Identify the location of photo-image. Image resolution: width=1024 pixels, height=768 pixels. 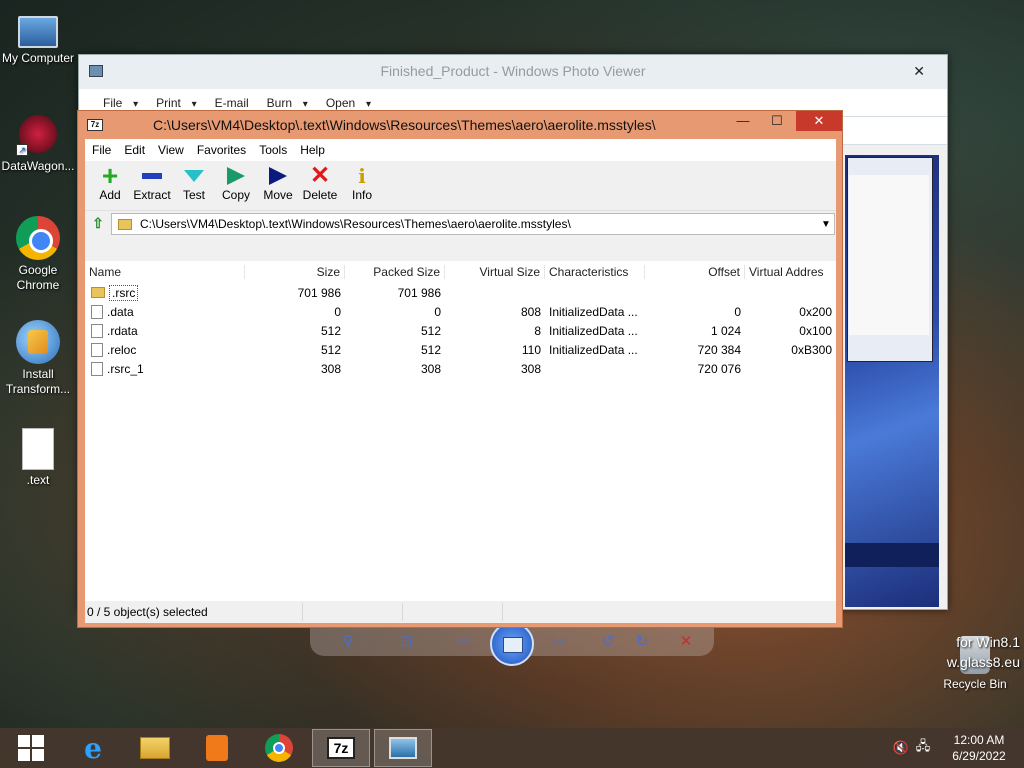
(892, 381).